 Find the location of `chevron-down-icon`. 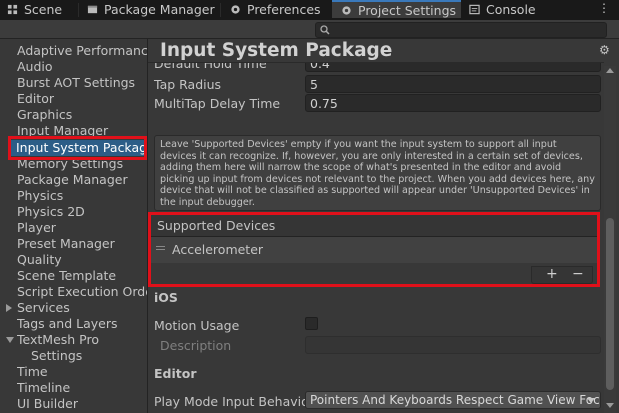

chevron-down-icon is located at coordinates (591, 400).